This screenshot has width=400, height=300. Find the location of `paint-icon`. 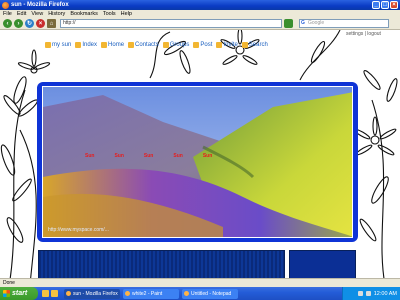

paint-icon is located at coordinates (127, 293).